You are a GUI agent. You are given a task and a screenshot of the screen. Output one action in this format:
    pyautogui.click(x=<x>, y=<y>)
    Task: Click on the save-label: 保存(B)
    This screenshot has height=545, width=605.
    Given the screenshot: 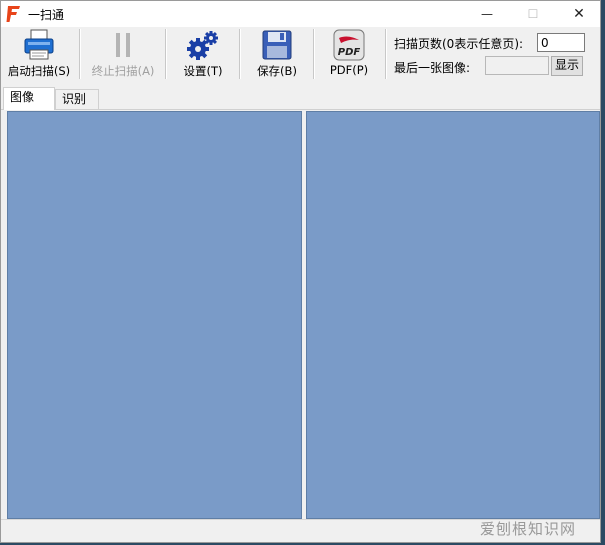 What is the action you would take?
    pyautogui.click(x=277, y=71)
    